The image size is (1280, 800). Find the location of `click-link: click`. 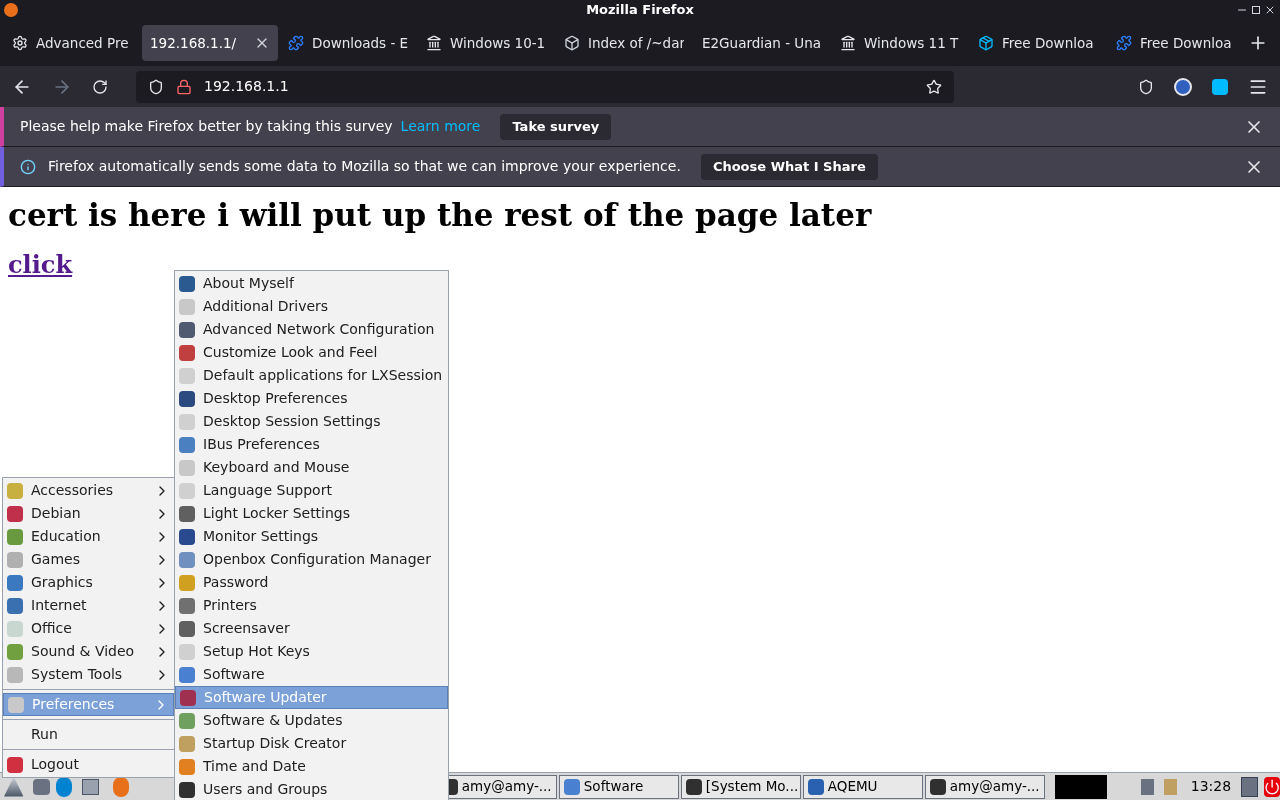

click-link: click is located at coordinates (40, 265).